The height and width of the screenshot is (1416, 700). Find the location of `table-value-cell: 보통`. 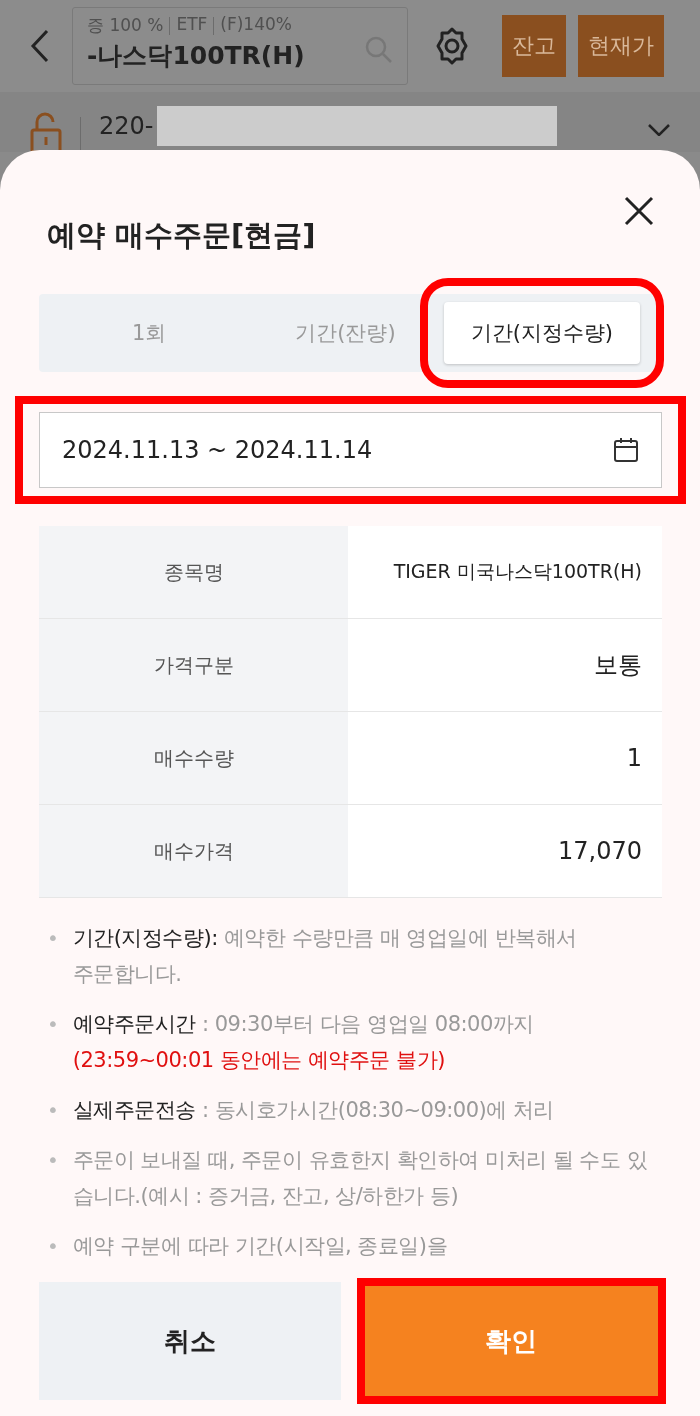

table-value-cell: 보통 is located at coordinates (505, 665).